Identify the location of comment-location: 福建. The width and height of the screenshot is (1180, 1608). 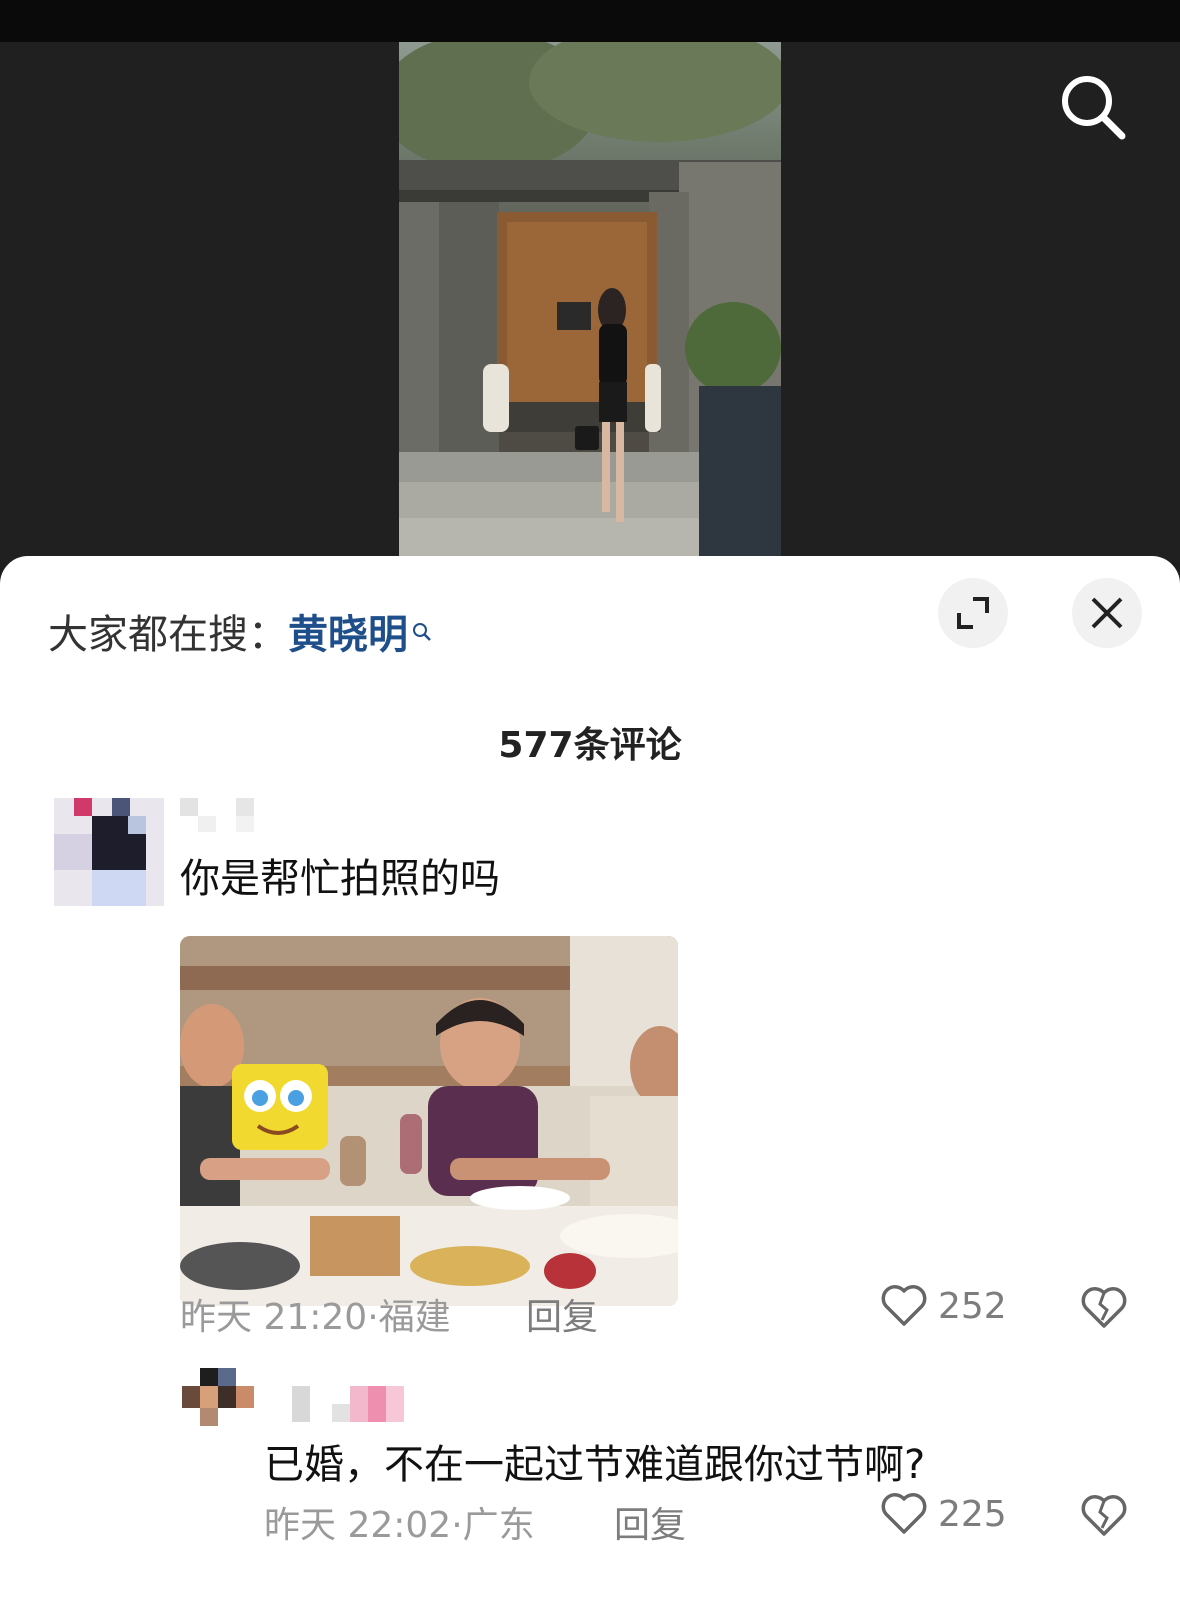
(414, 1317).